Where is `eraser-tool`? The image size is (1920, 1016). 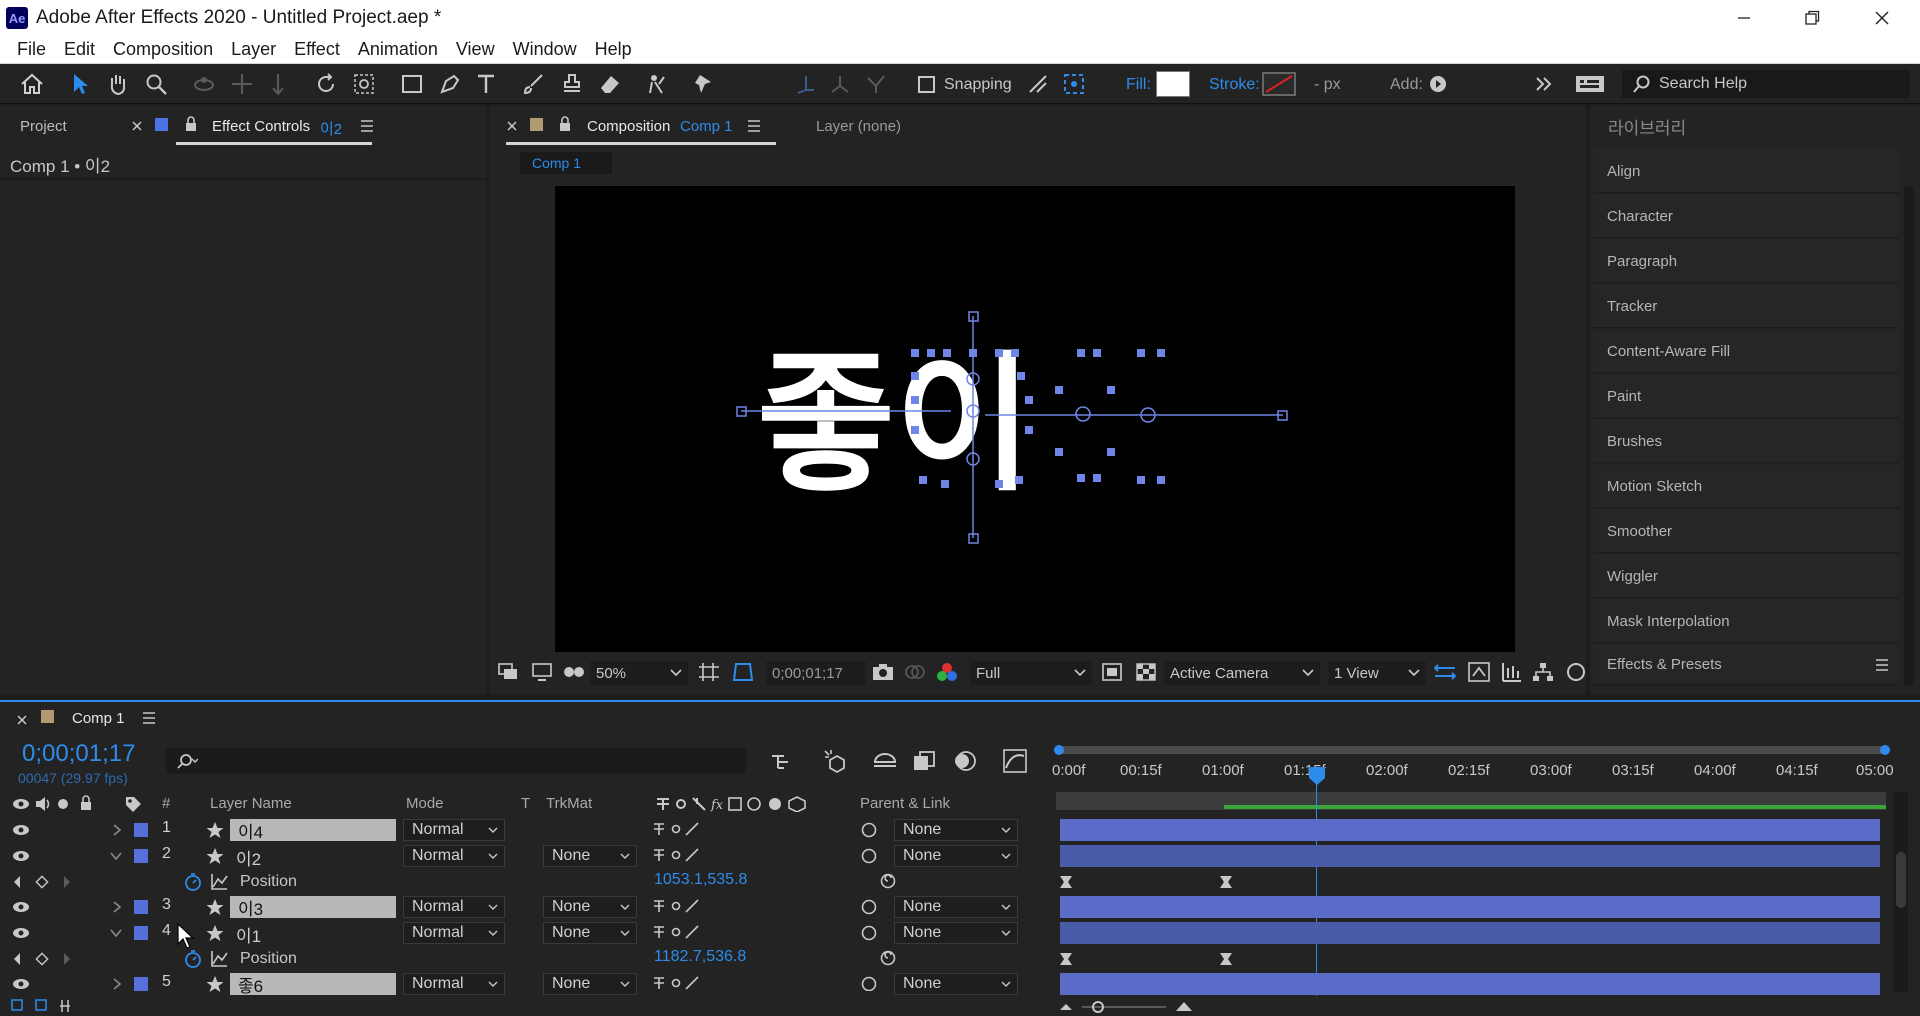 eraser-tool is located at coordinates (610, 84).